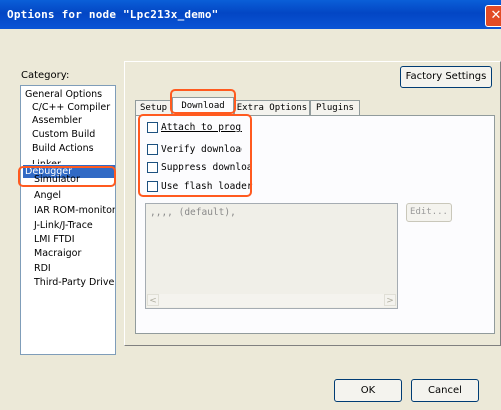  I want to click on category-item-iar-rom-monitor: IAR ROM-monitor, so click(74, 210).